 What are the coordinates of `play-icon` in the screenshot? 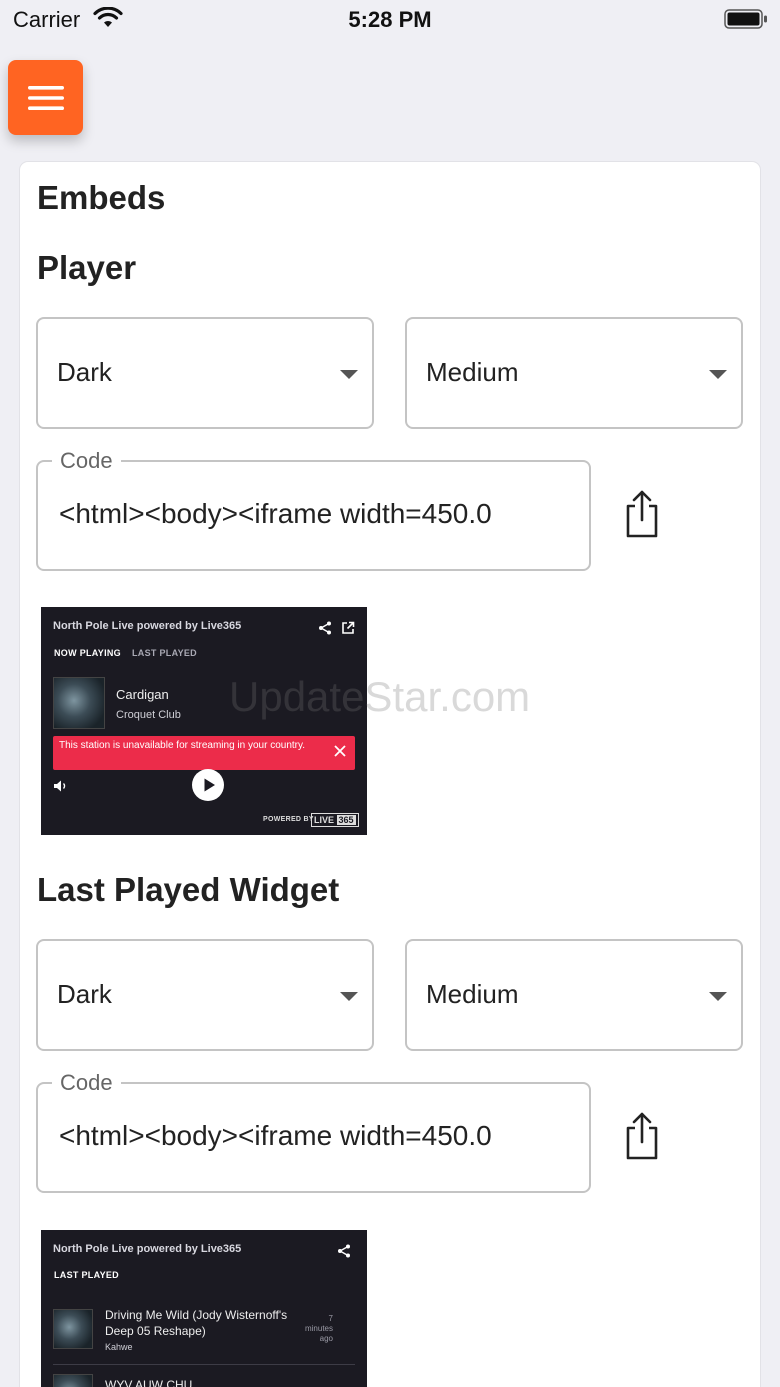 It's located at (209, 785).